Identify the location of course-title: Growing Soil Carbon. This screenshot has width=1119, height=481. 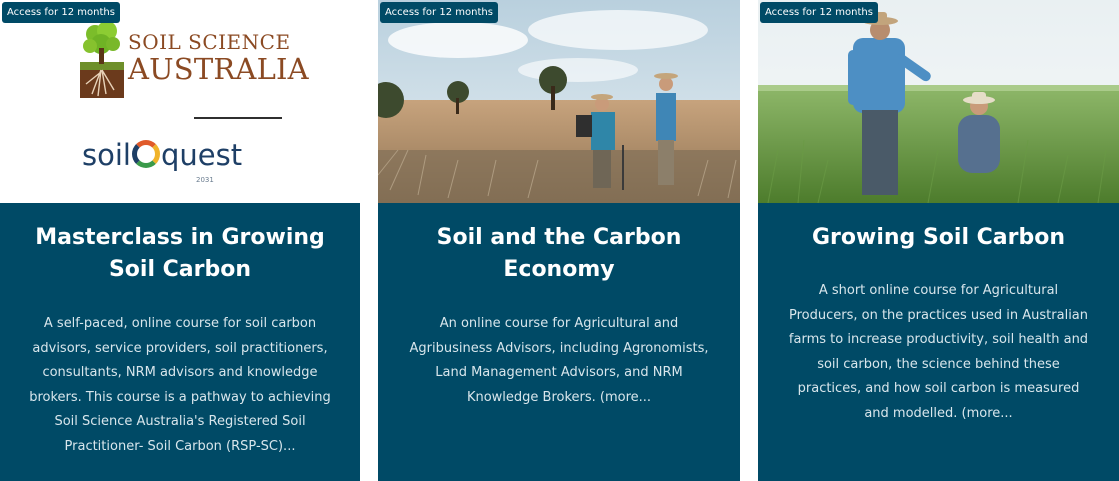
(938, 238).